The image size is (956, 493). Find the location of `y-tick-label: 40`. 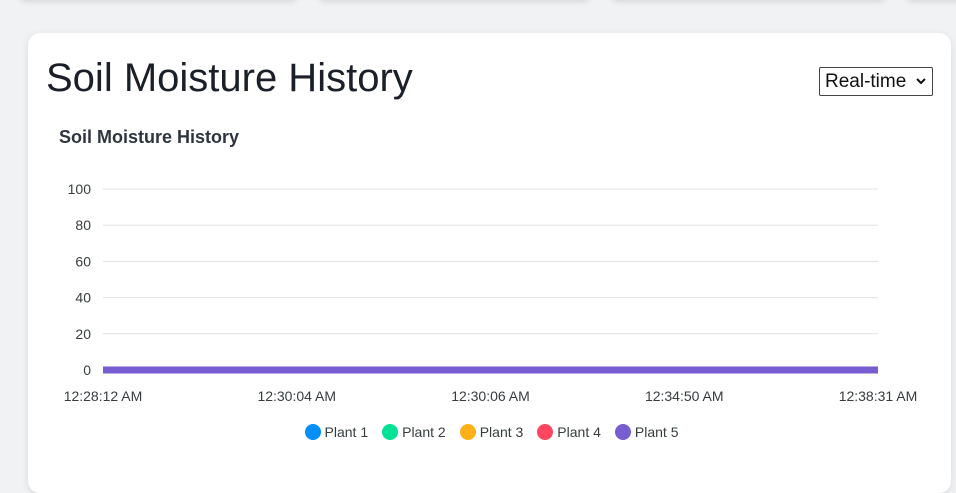

y-tick-label: 40 is located at coordinates (83, 298).